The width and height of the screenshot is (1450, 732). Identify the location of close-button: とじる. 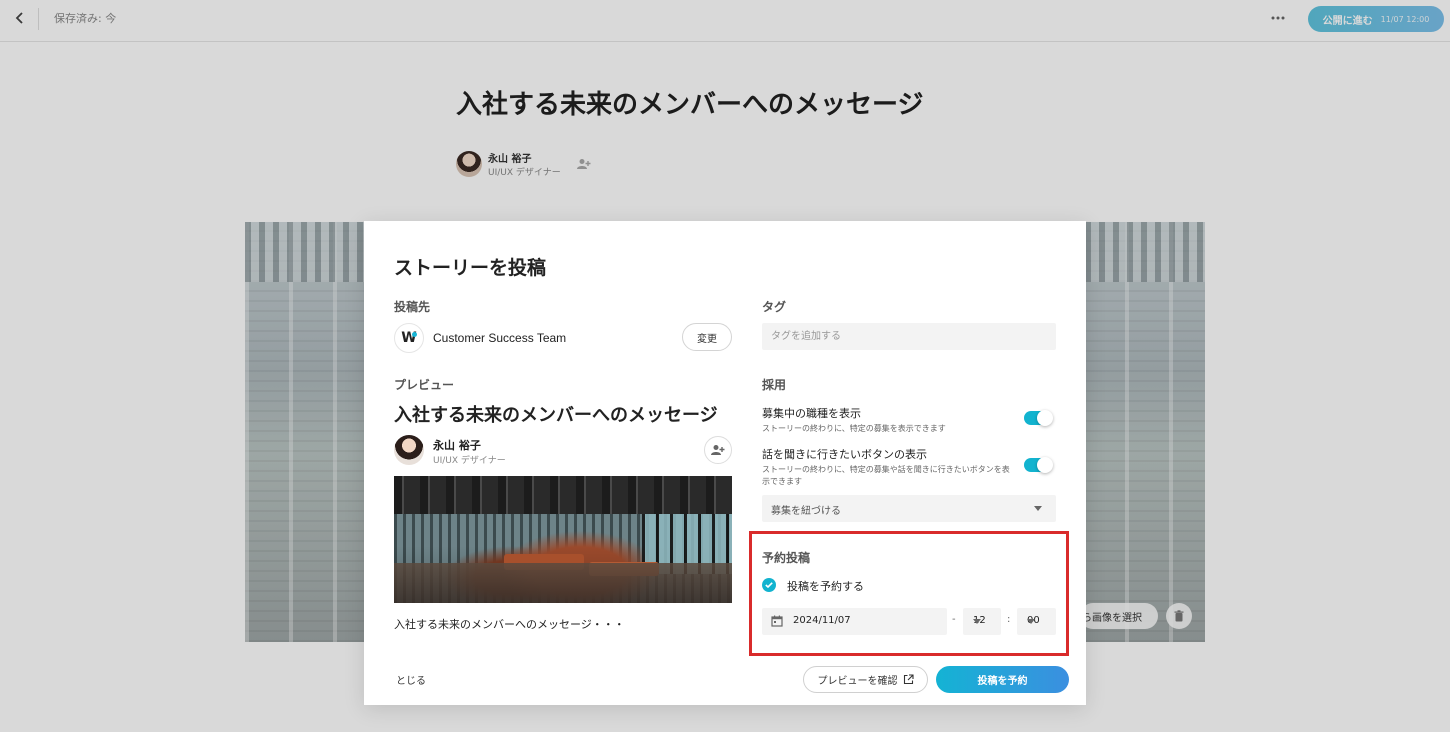
(411, 679).